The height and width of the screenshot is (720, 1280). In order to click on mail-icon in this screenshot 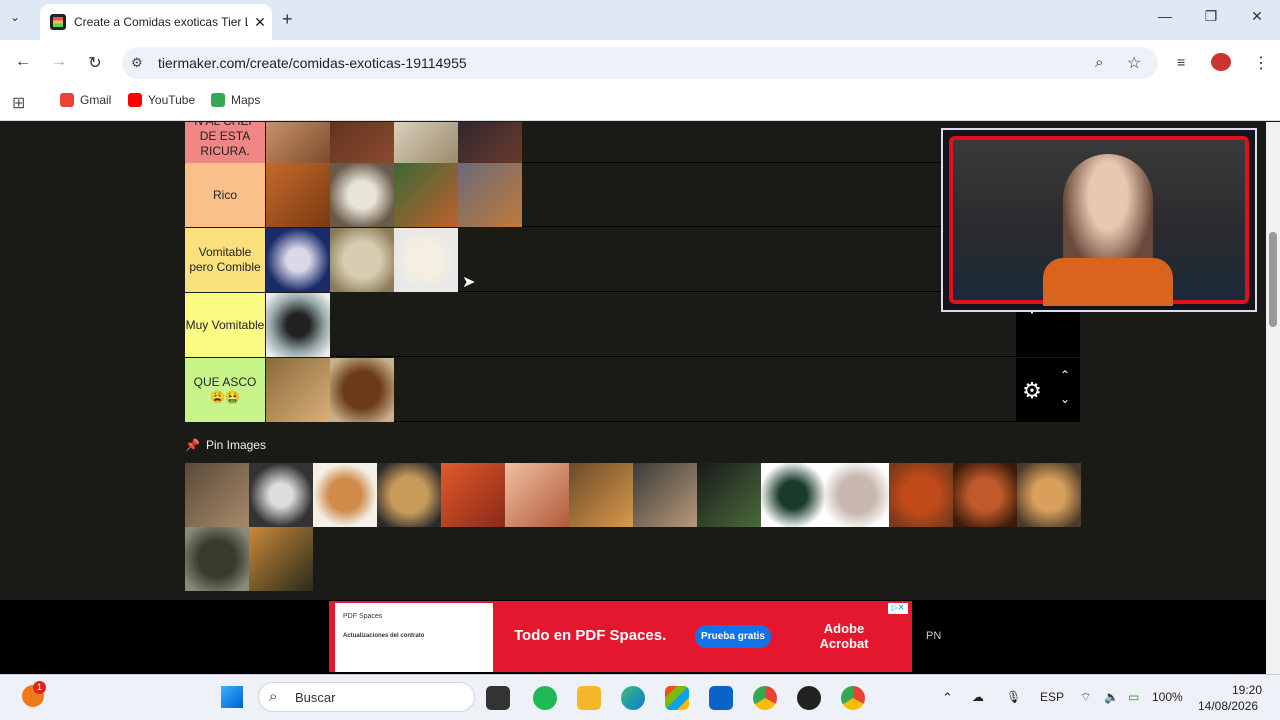, I will do `click(721, 698)`.